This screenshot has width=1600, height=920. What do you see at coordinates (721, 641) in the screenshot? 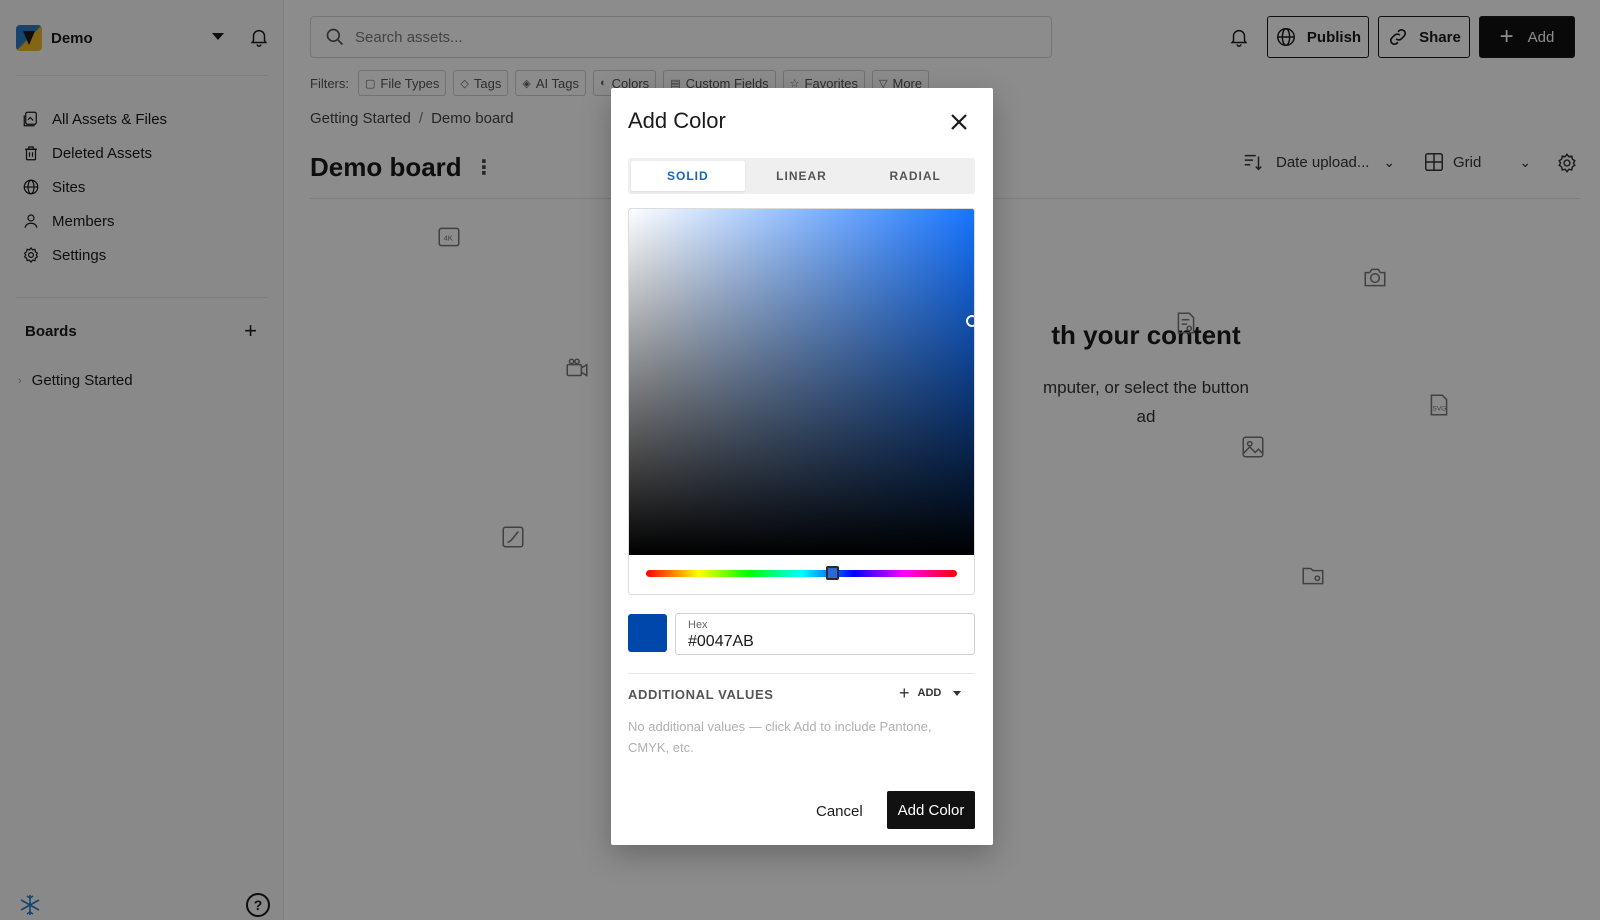
I see `hex-value: #0047AB` at bounding box center [721, 641].